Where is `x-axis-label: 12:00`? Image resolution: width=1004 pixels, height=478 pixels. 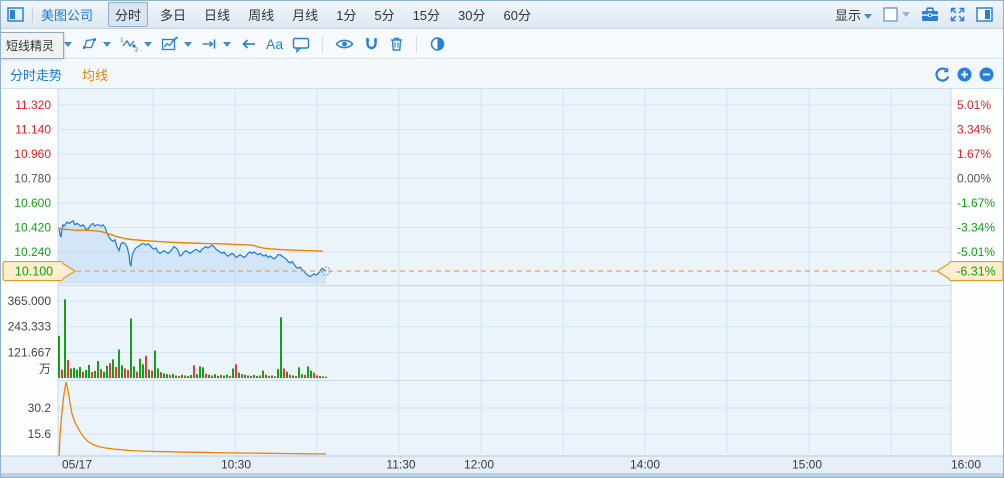
x-axis-label: 12:00 is located at coordinates (479, 465).